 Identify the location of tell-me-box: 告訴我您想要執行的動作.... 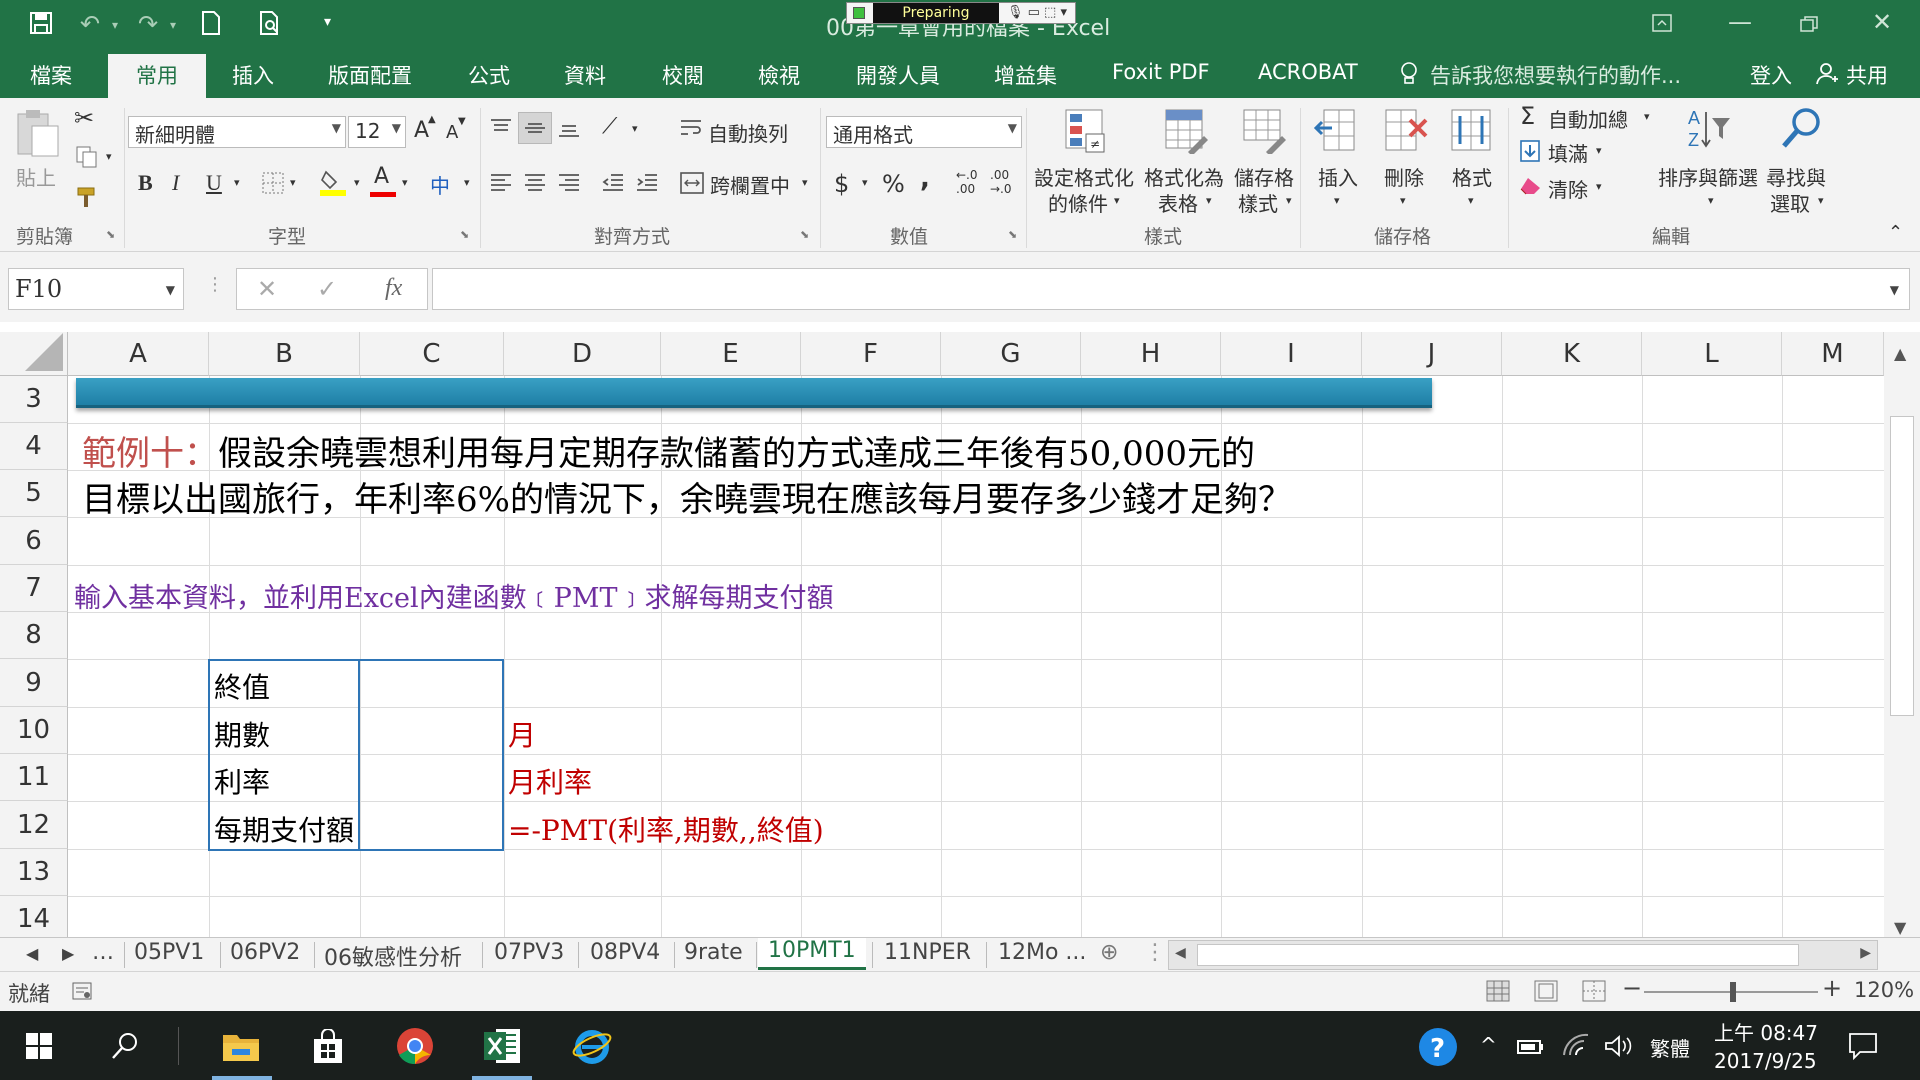
(1555, 75).